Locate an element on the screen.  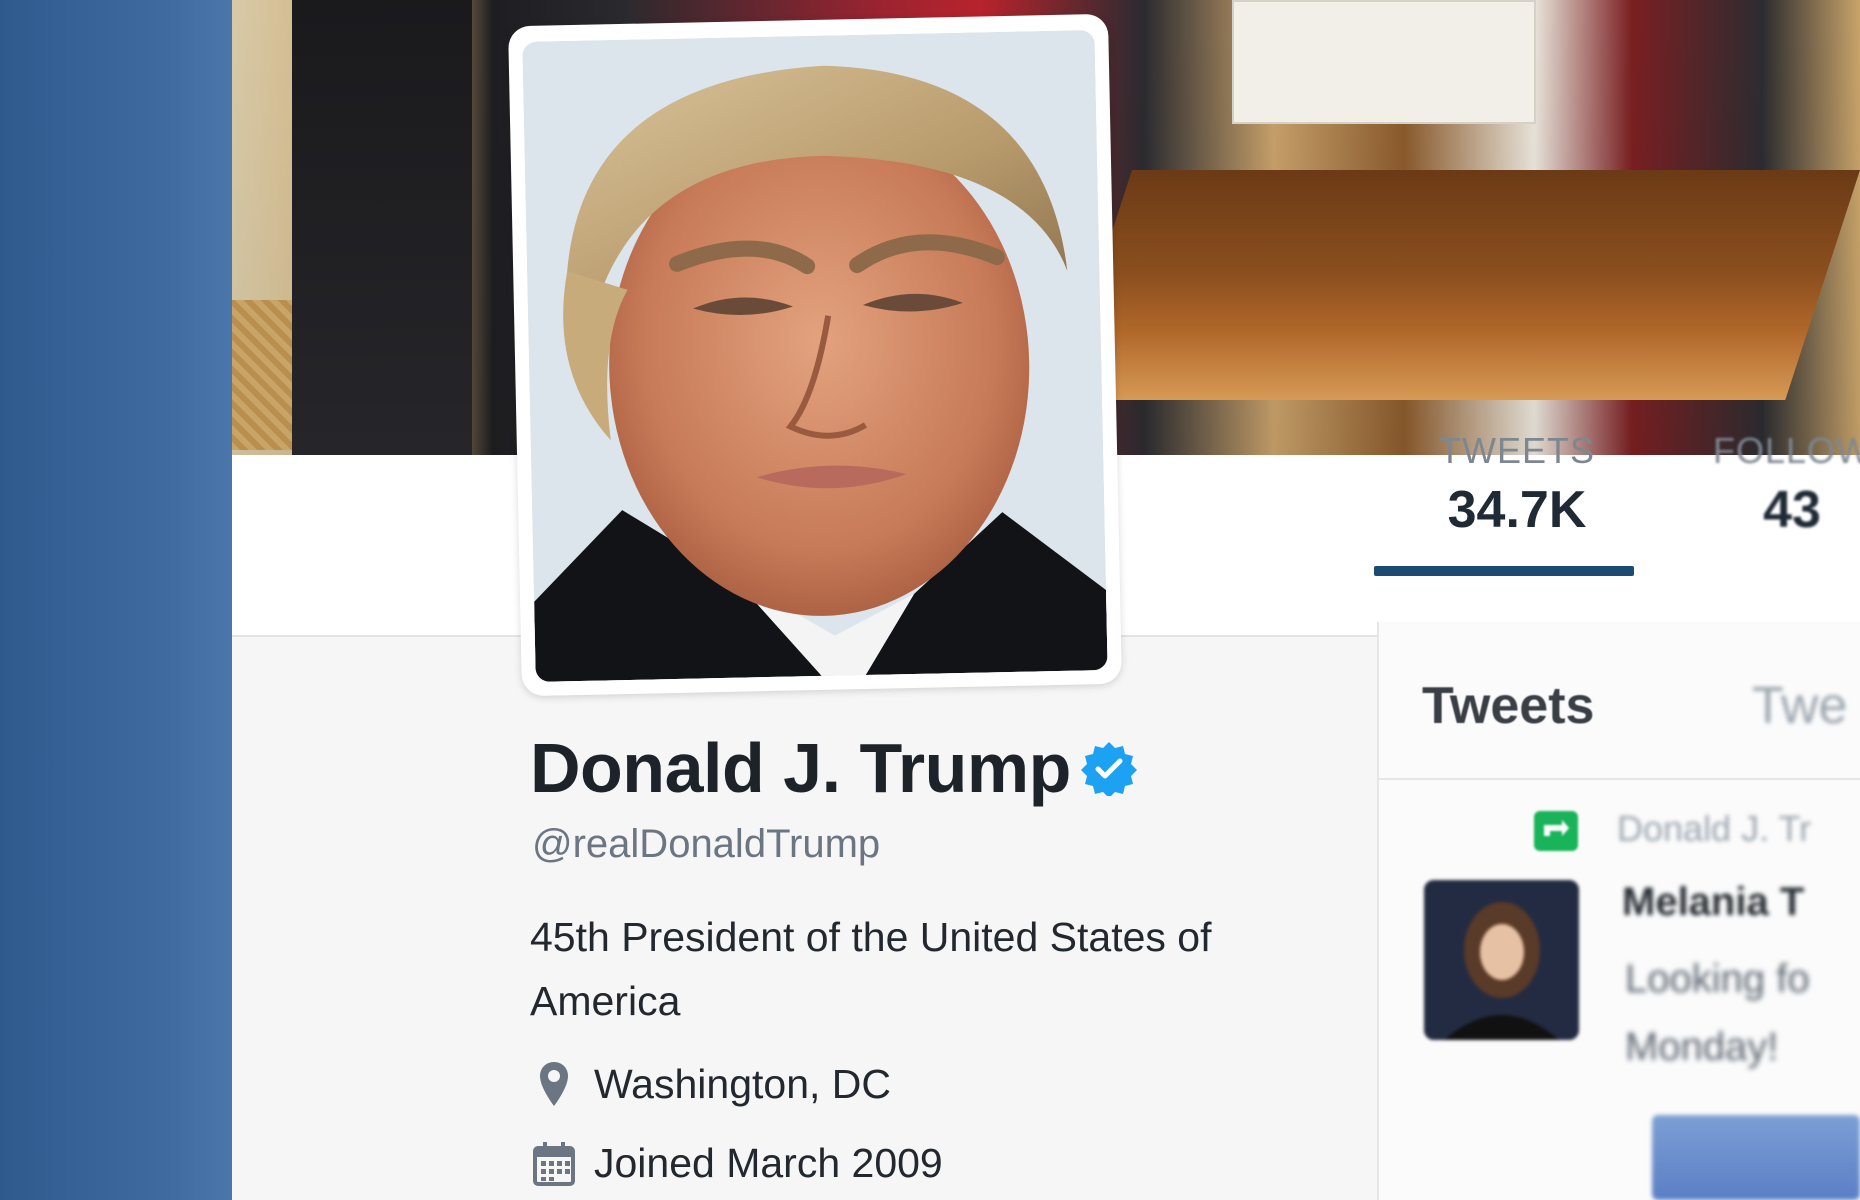
stat-tweets: TWEETS 34.7K is located at coordinates (1517, 485).